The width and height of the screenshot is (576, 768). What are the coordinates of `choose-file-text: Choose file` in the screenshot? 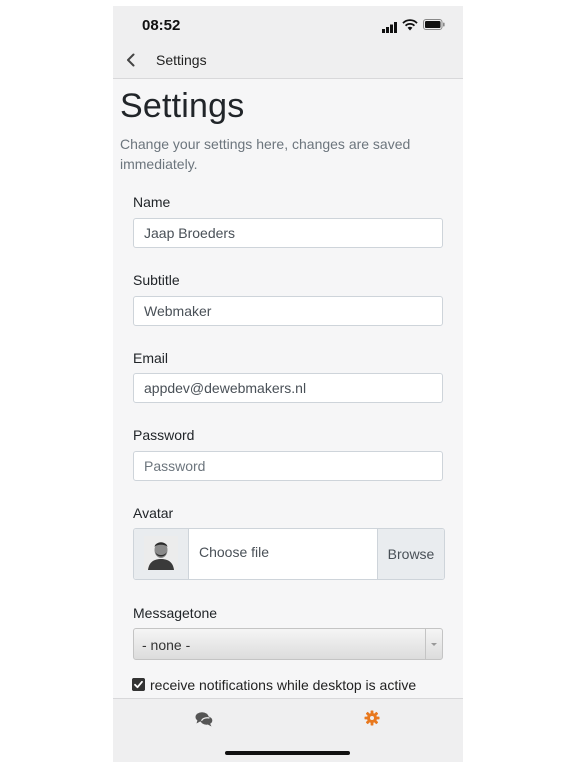 It's located at (234, 552).